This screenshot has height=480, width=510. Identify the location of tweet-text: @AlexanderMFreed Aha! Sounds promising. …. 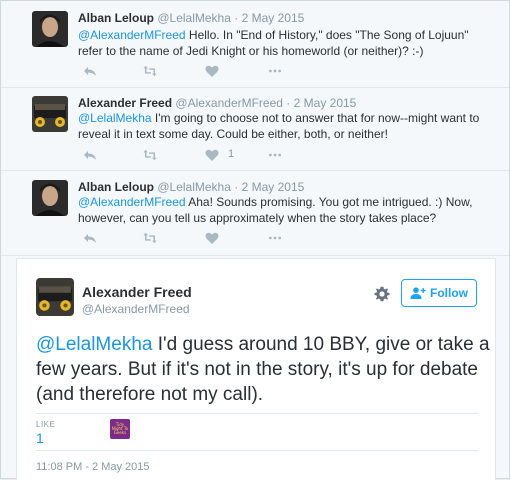
(280, 210).